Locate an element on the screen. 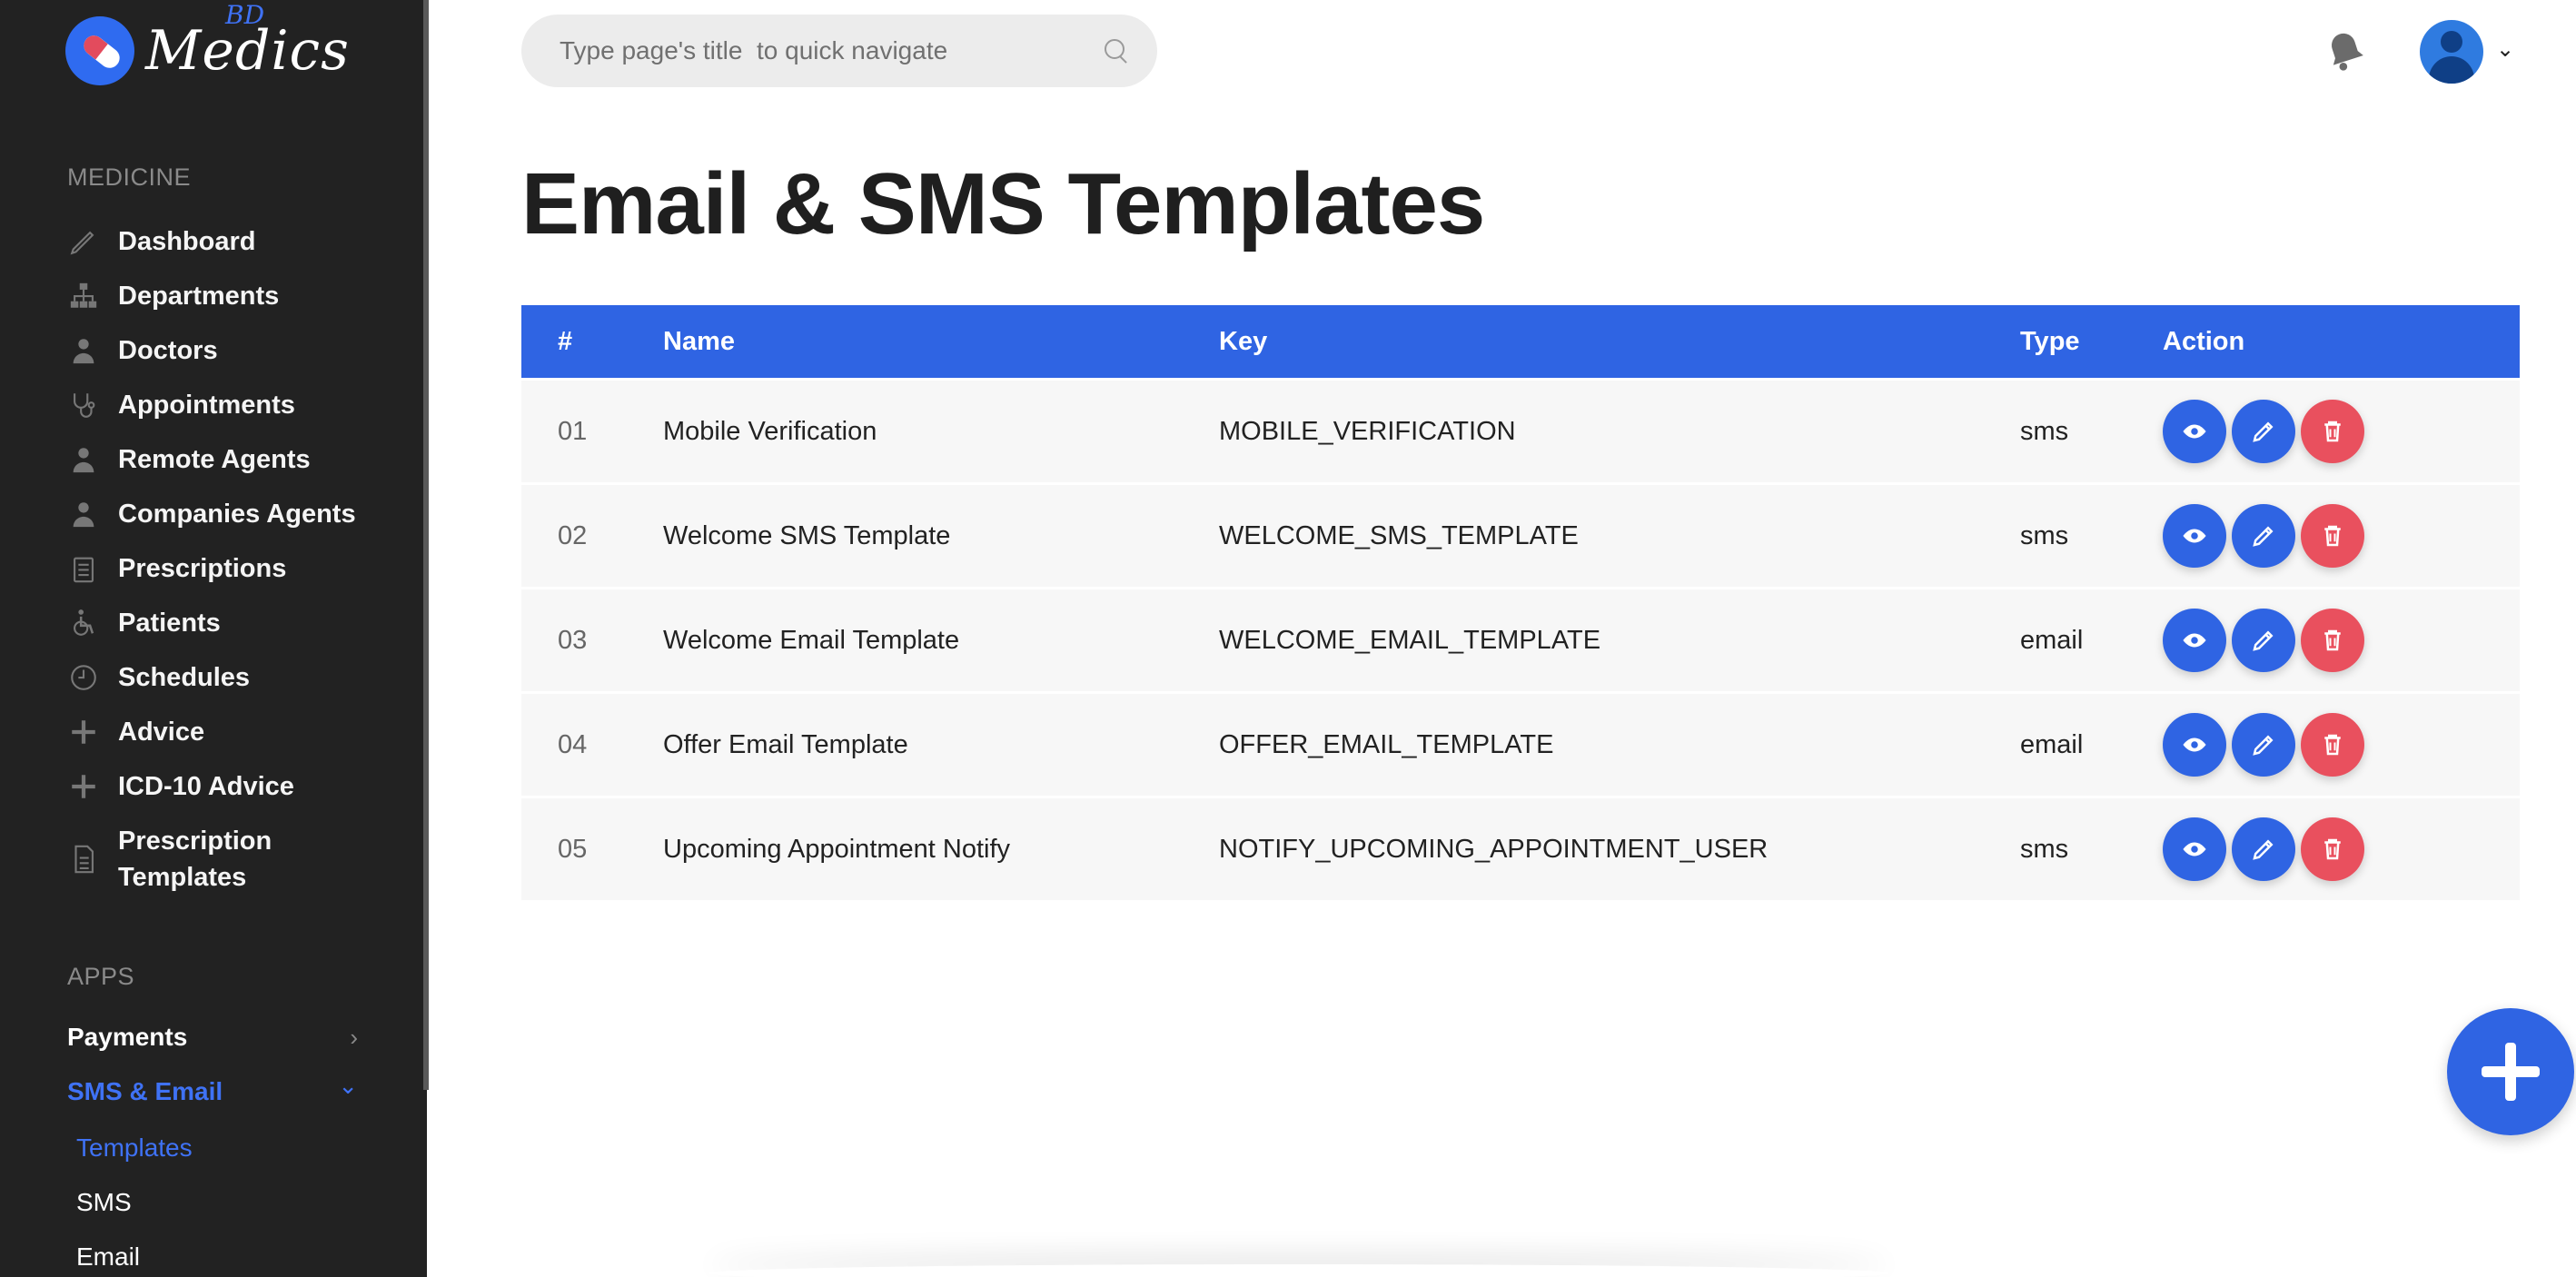 This screenshot has width=2576, height=1277. sidebar-item-companies-agents: Companies Agents is located at coordinates (210, 514).